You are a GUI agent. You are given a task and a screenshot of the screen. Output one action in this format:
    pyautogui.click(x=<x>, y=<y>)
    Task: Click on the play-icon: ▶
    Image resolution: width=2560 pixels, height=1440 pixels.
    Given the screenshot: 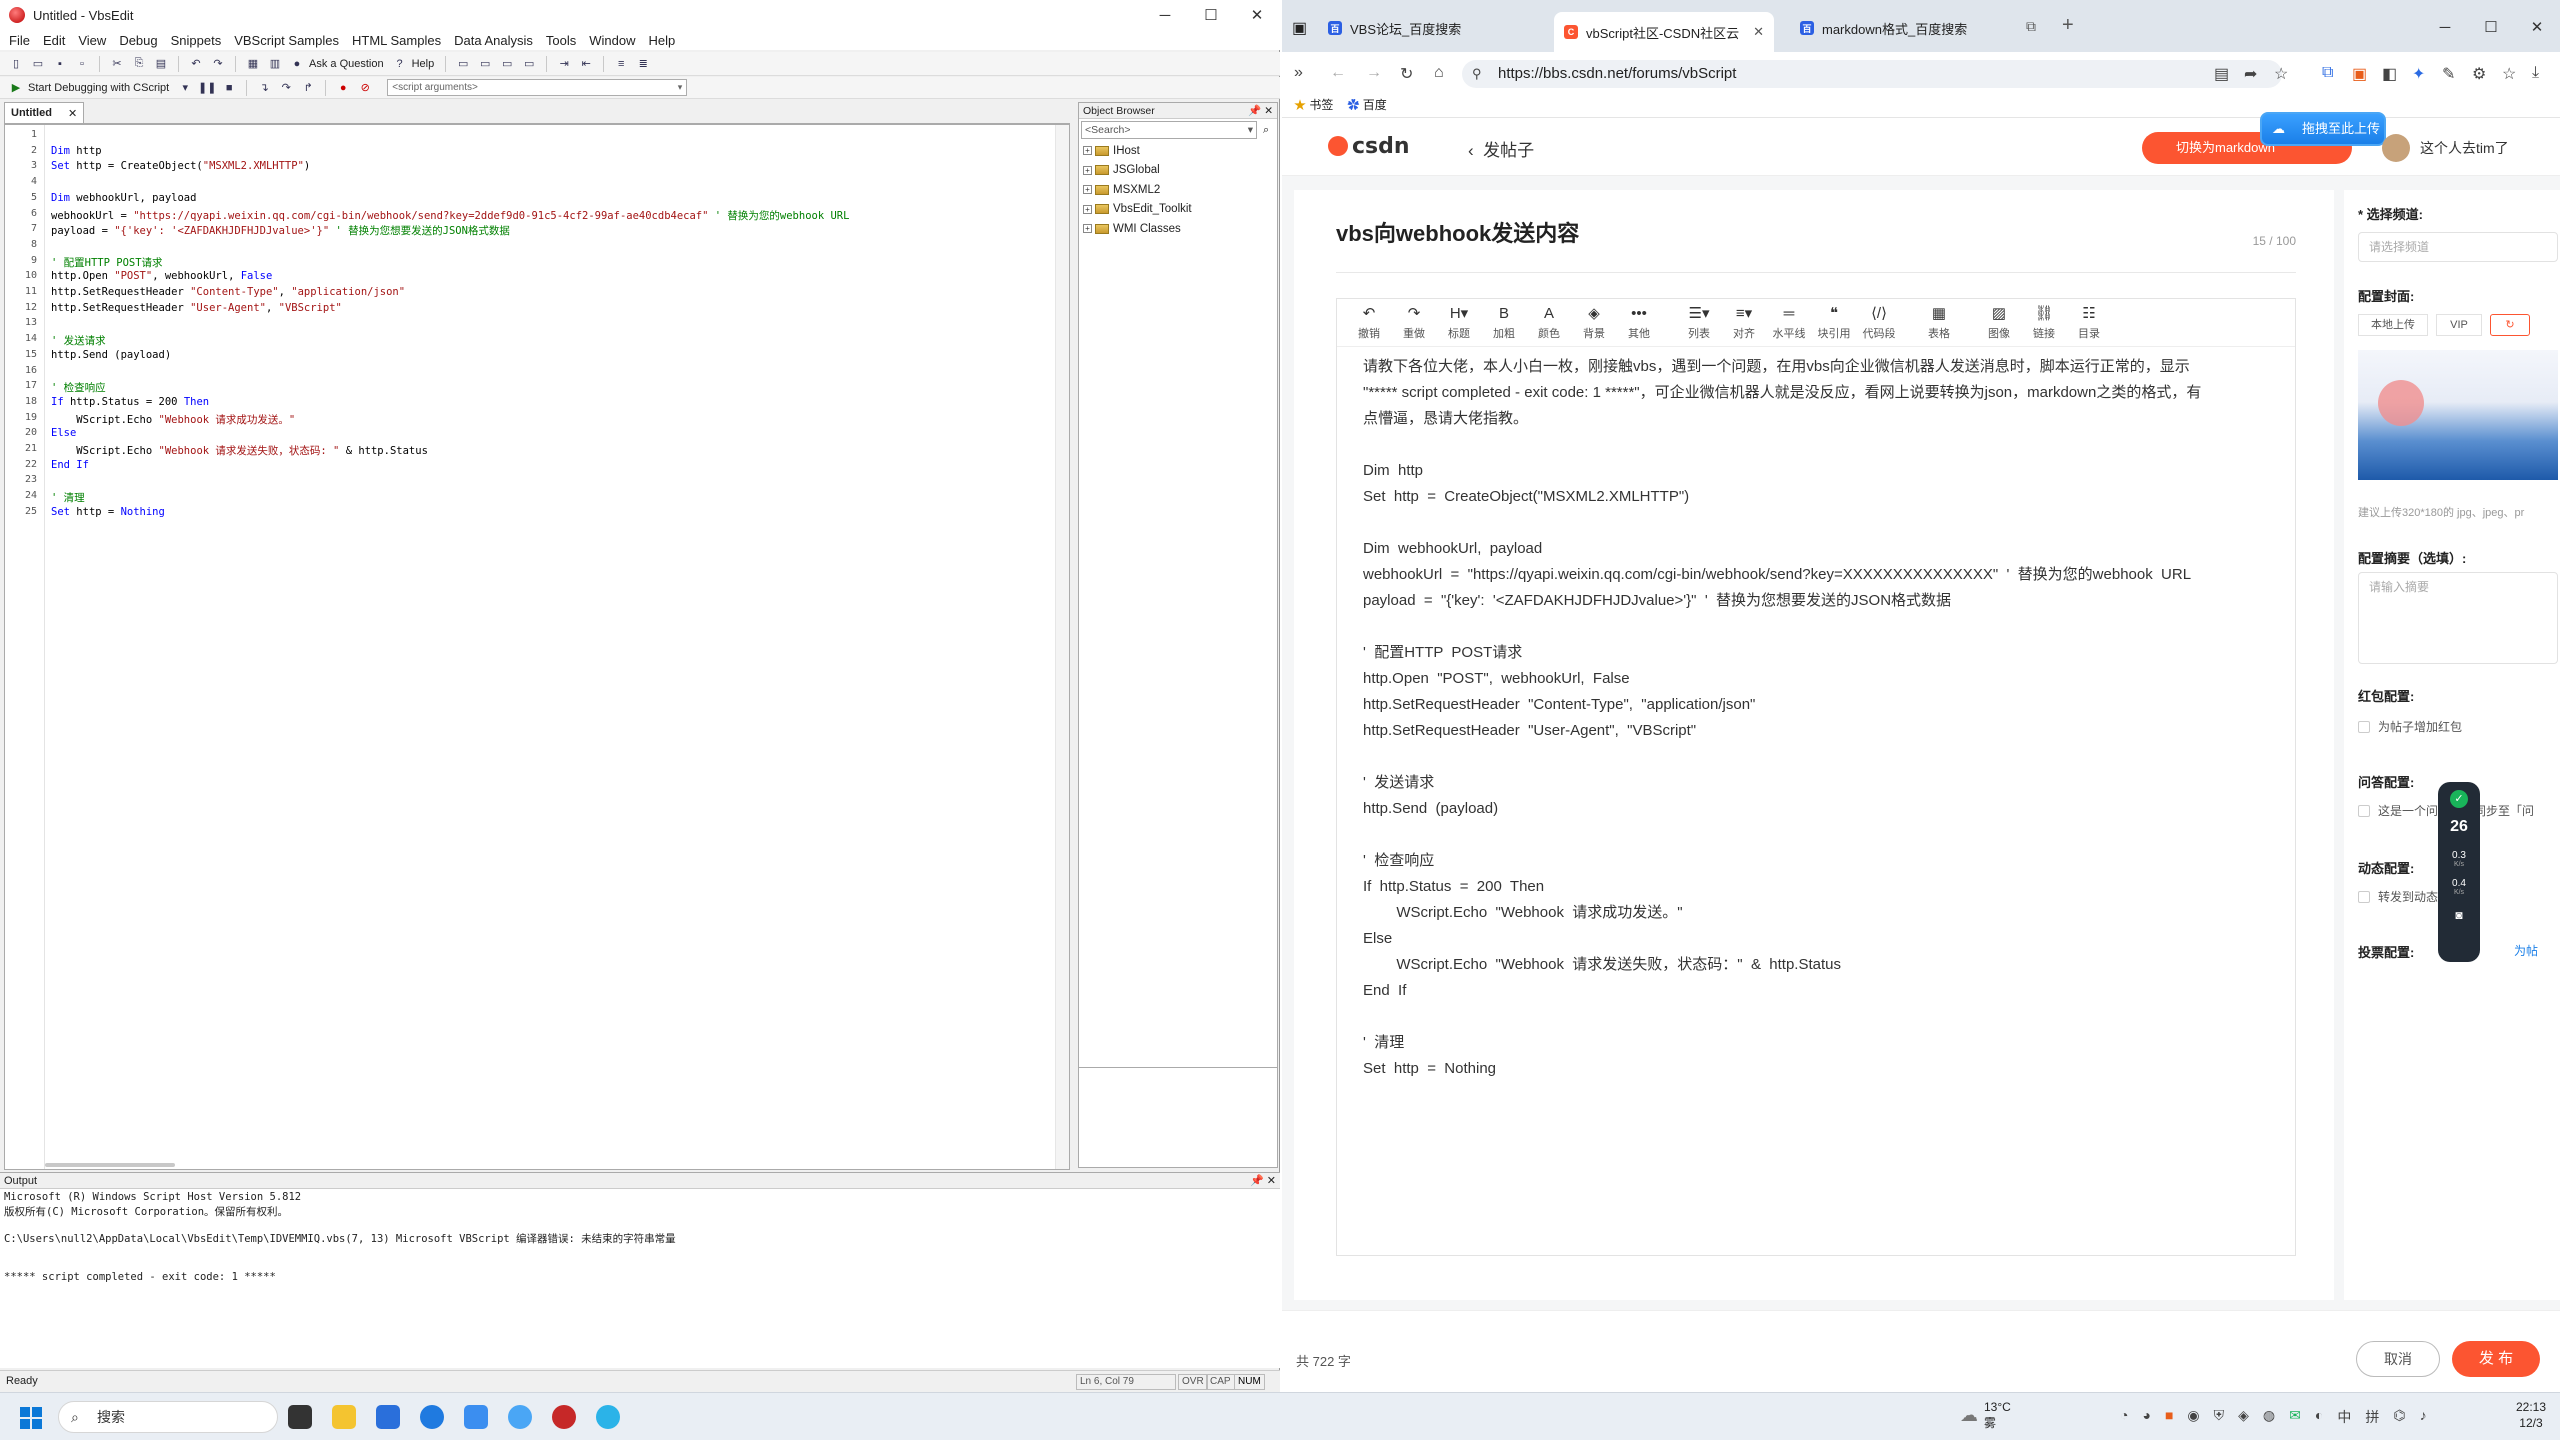 What is the action you would take?
    pyautogui.click(x=16, y=88)
    